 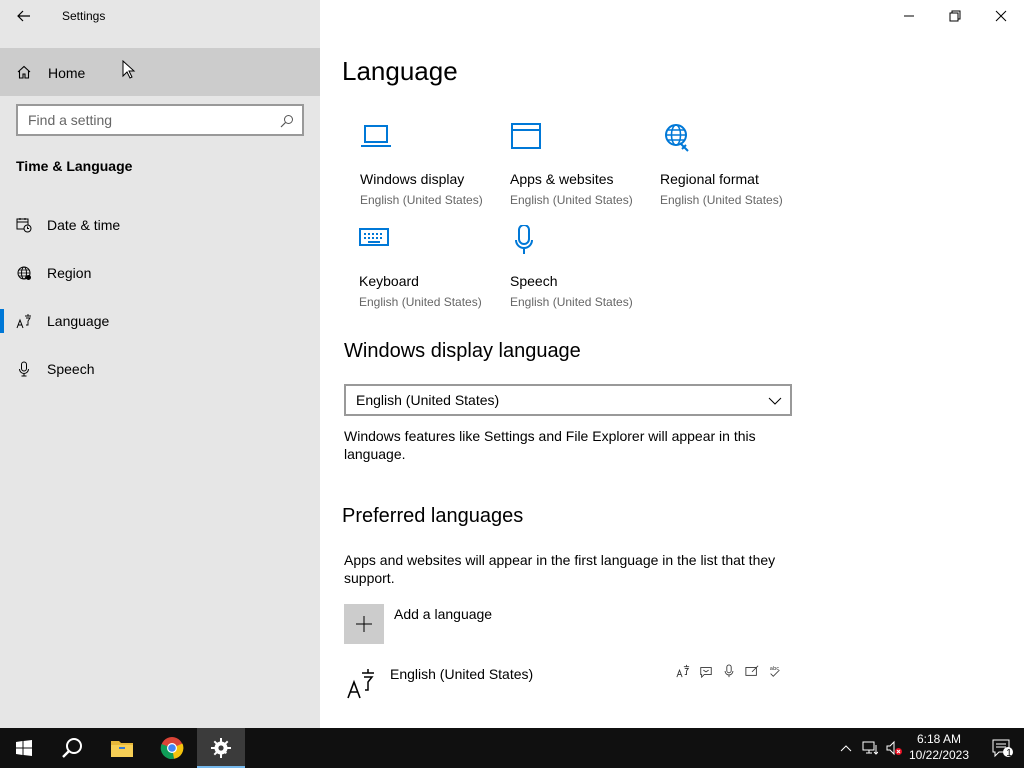 I want to click on close-icon, so click(x=1001, y=16).